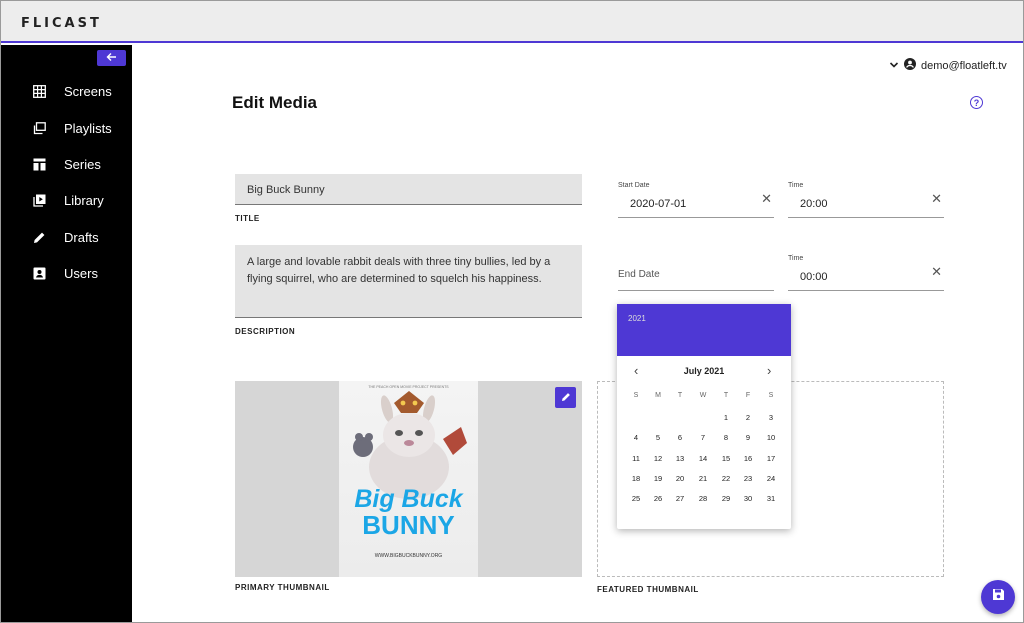  I want to click on date-picker-year: 2021, so click(637, 318).